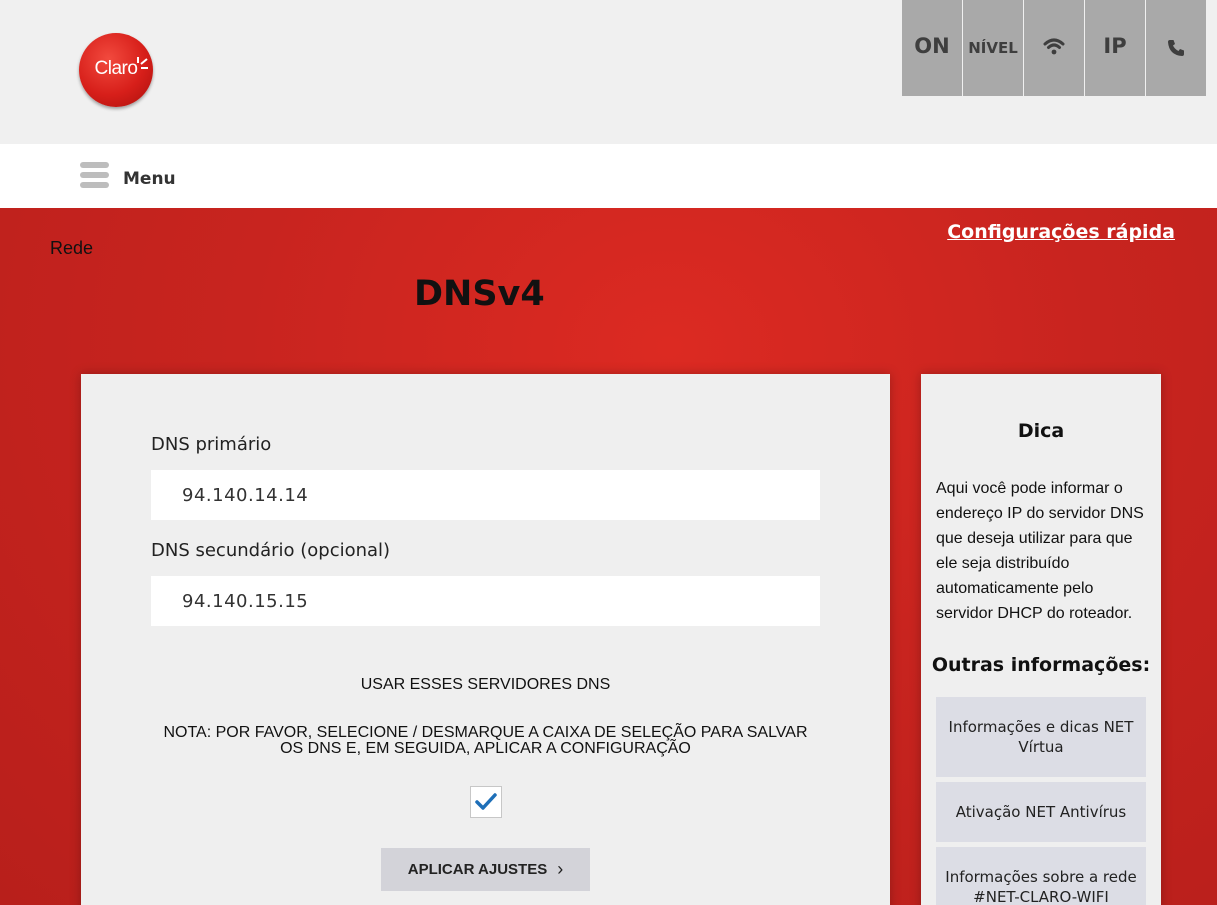 Image resolution: width=1217 pixels, height=905 pixels. I want to click on signal-level-button: NÍVEL, so click(993, 48).